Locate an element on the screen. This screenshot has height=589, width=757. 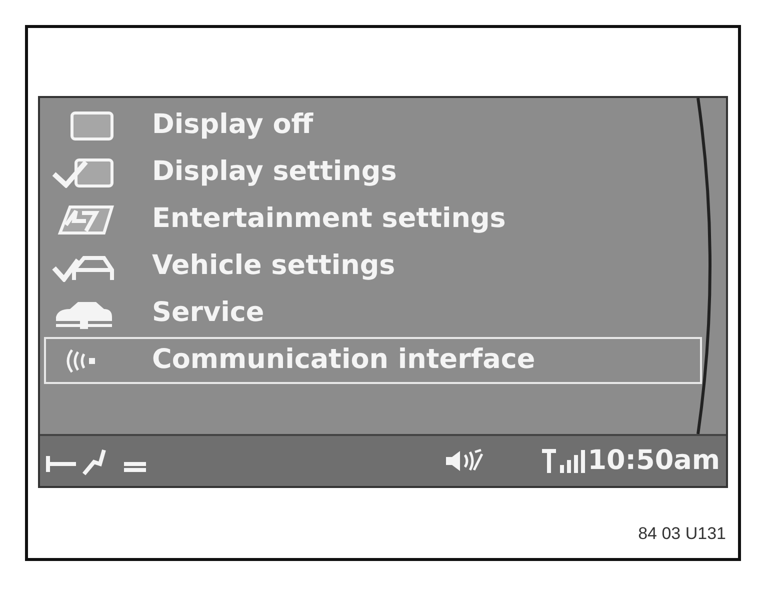
clock-time: 10:50am is located at coordinates (654, 461).